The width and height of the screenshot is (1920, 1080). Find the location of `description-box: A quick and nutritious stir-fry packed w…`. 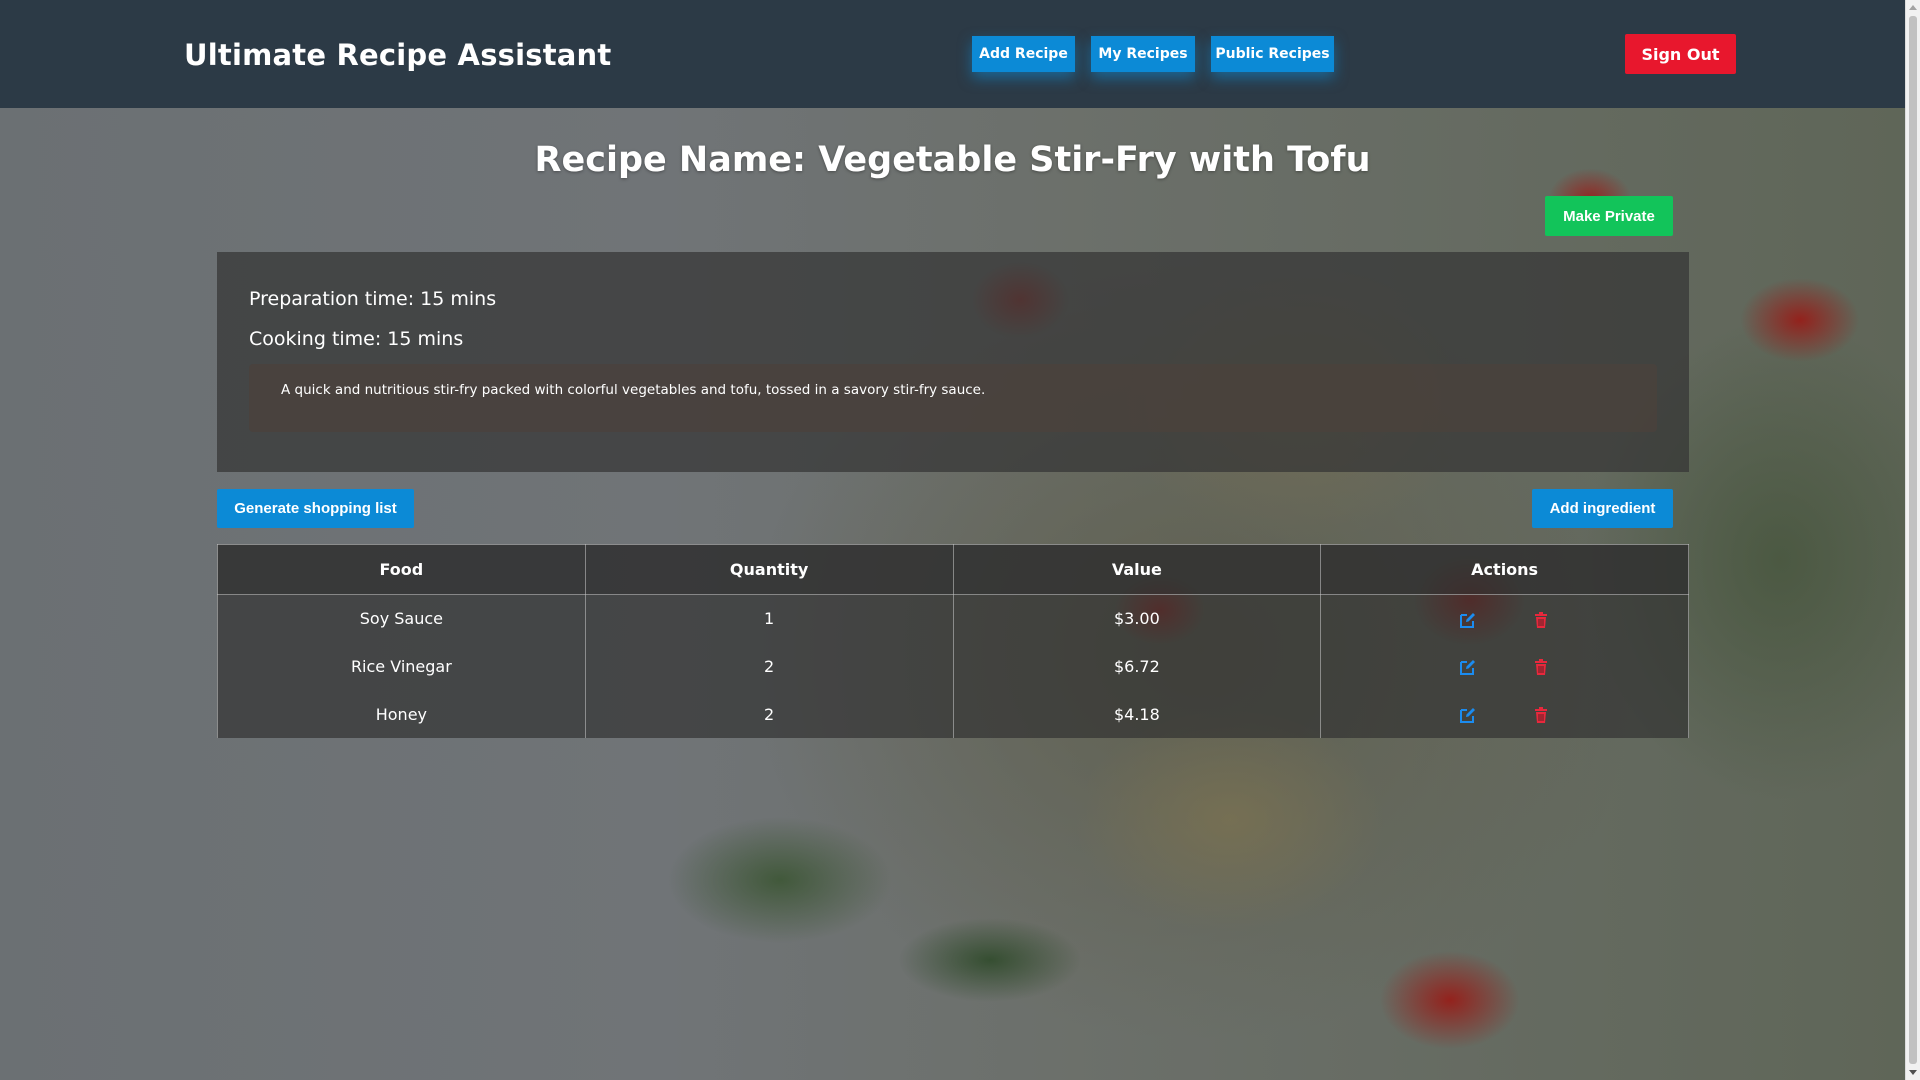

description-box: A quick and nutritious stir-fry packed w… is located at coordinates (953, 398).